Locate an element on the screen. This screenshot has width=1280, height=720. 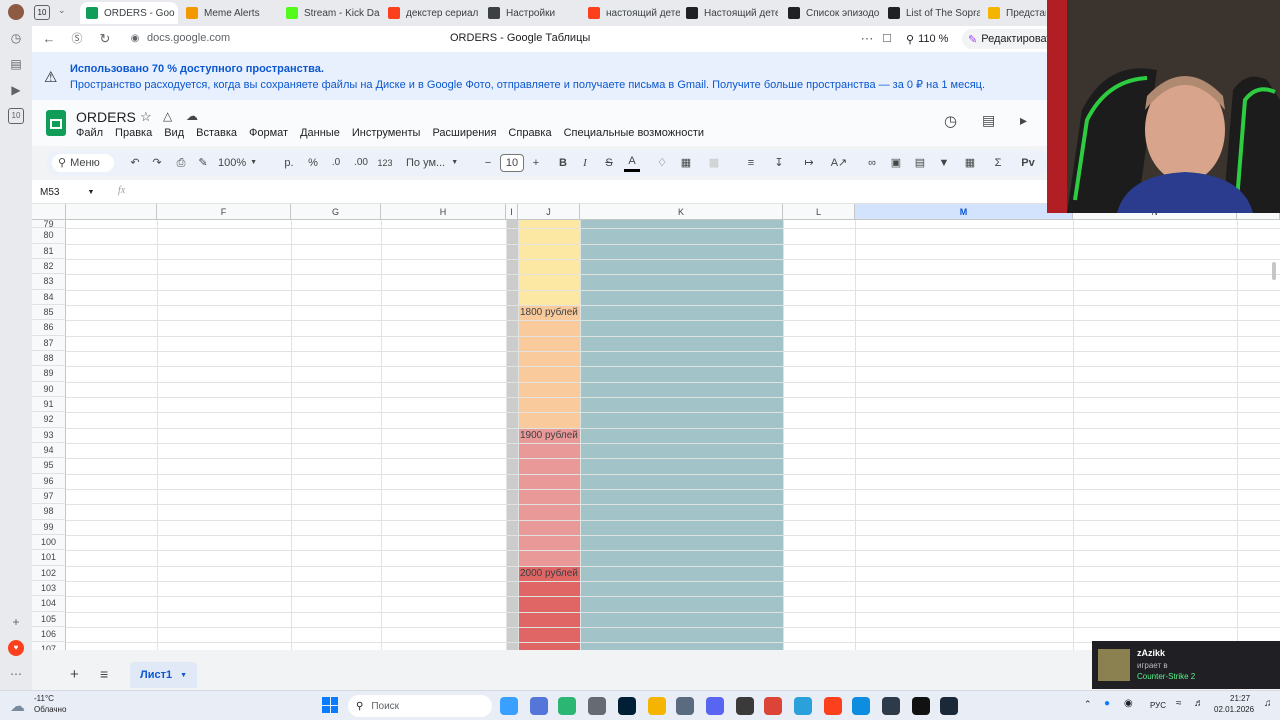
row-header: 95 is located at coordinates (49, 466).